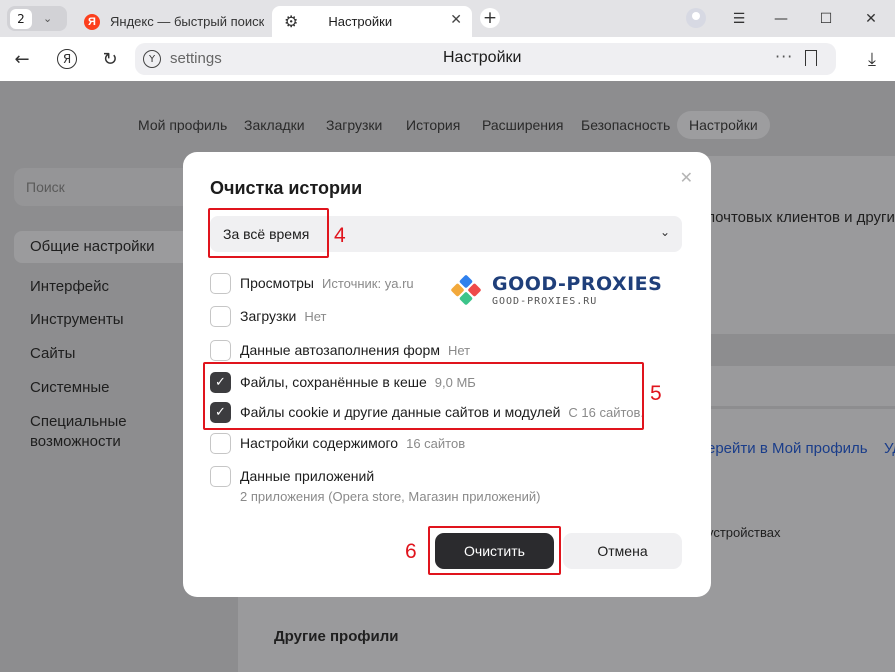 The height and width of the screenshot is (672, 895). Describe the element at coordinates (182, 125) in the screenshot. I see `nav-my-profile: Мой профиль` at that location.